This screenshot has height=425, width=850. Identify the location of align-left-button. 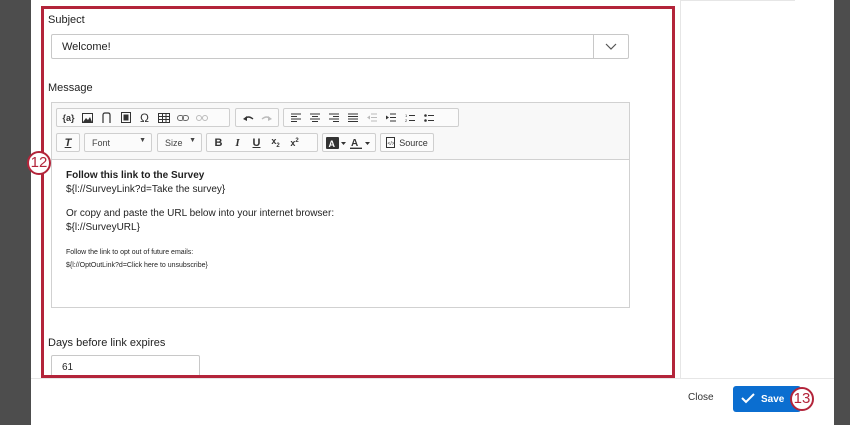
(295, 117).